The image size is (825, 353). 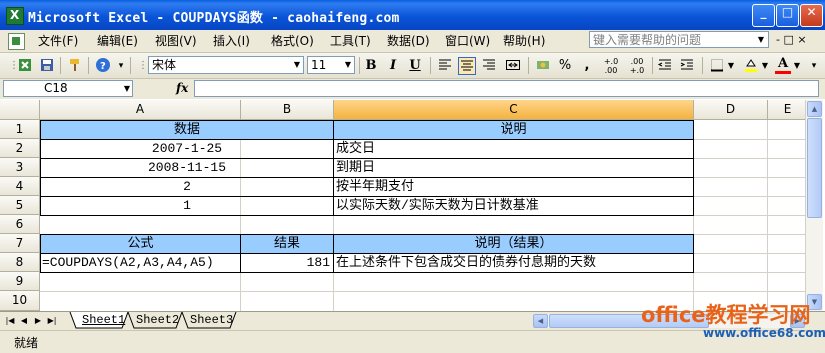 What do you see at coordinates (75, 66) in the screenshot?
I see `format-painter-icon` at bounding box center [75, 66].